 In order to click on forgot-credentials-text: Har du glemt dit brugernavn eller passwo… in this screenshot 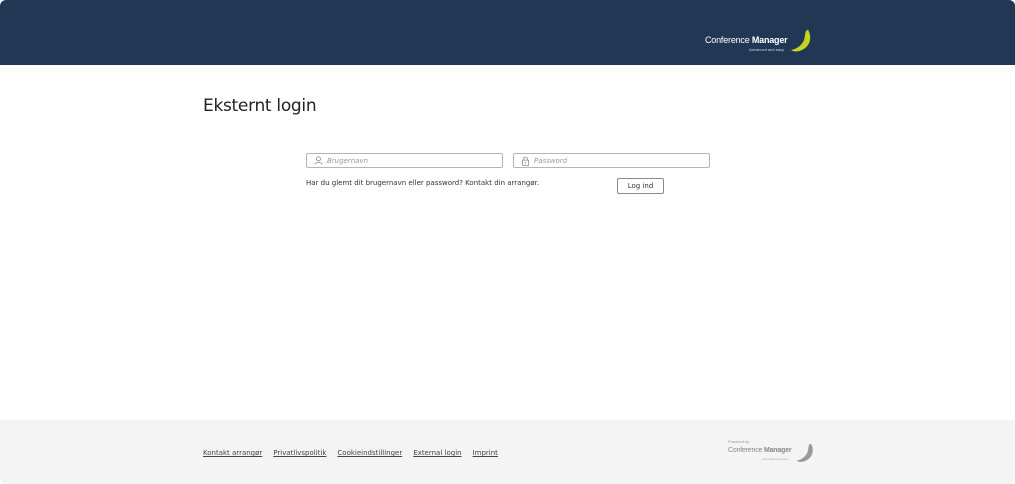, I will do `click(423, 183)`.